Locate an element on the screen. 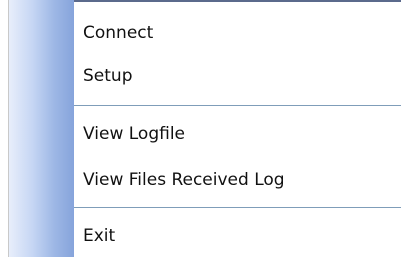  menu-item-label: View Logfile is located at coordinates (134, 134).